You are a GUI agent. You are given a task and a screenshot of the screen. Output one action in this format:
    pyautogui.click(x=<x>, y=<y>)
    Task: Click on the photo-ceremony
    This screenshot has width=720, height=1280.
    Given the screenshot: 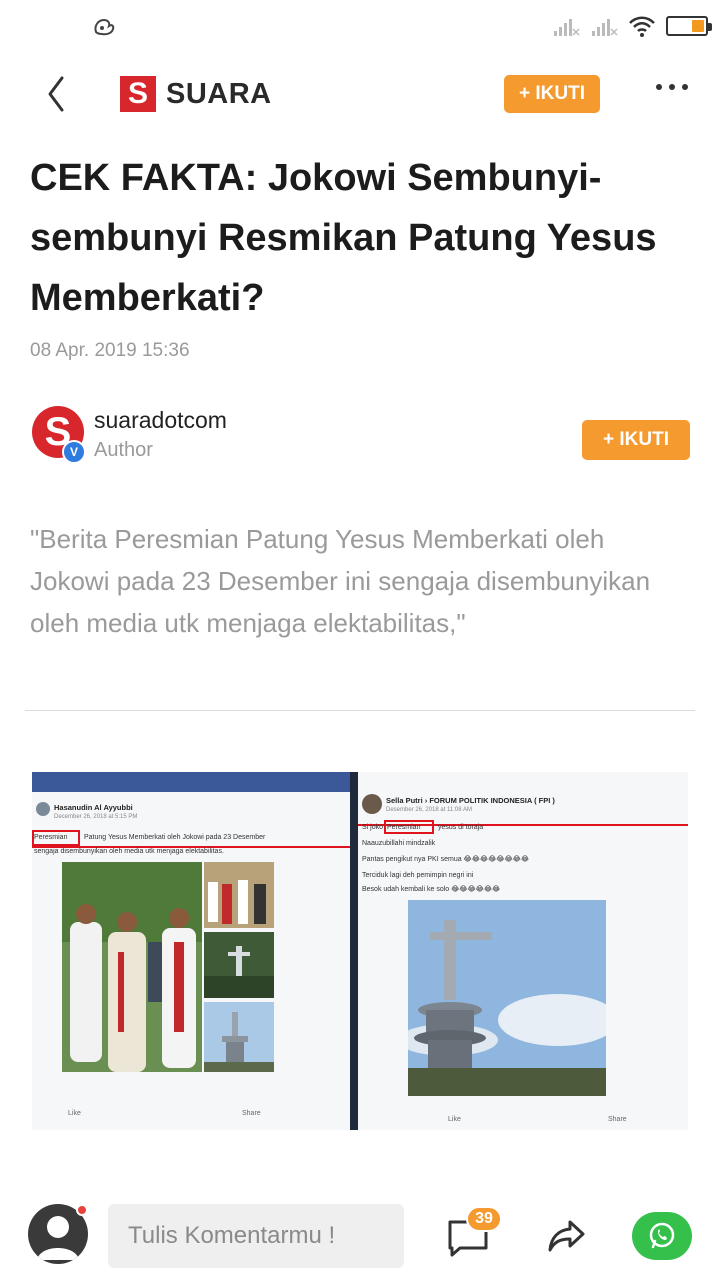 What is the action you would take?
    pyautogui.click(x=239, y=895)
    